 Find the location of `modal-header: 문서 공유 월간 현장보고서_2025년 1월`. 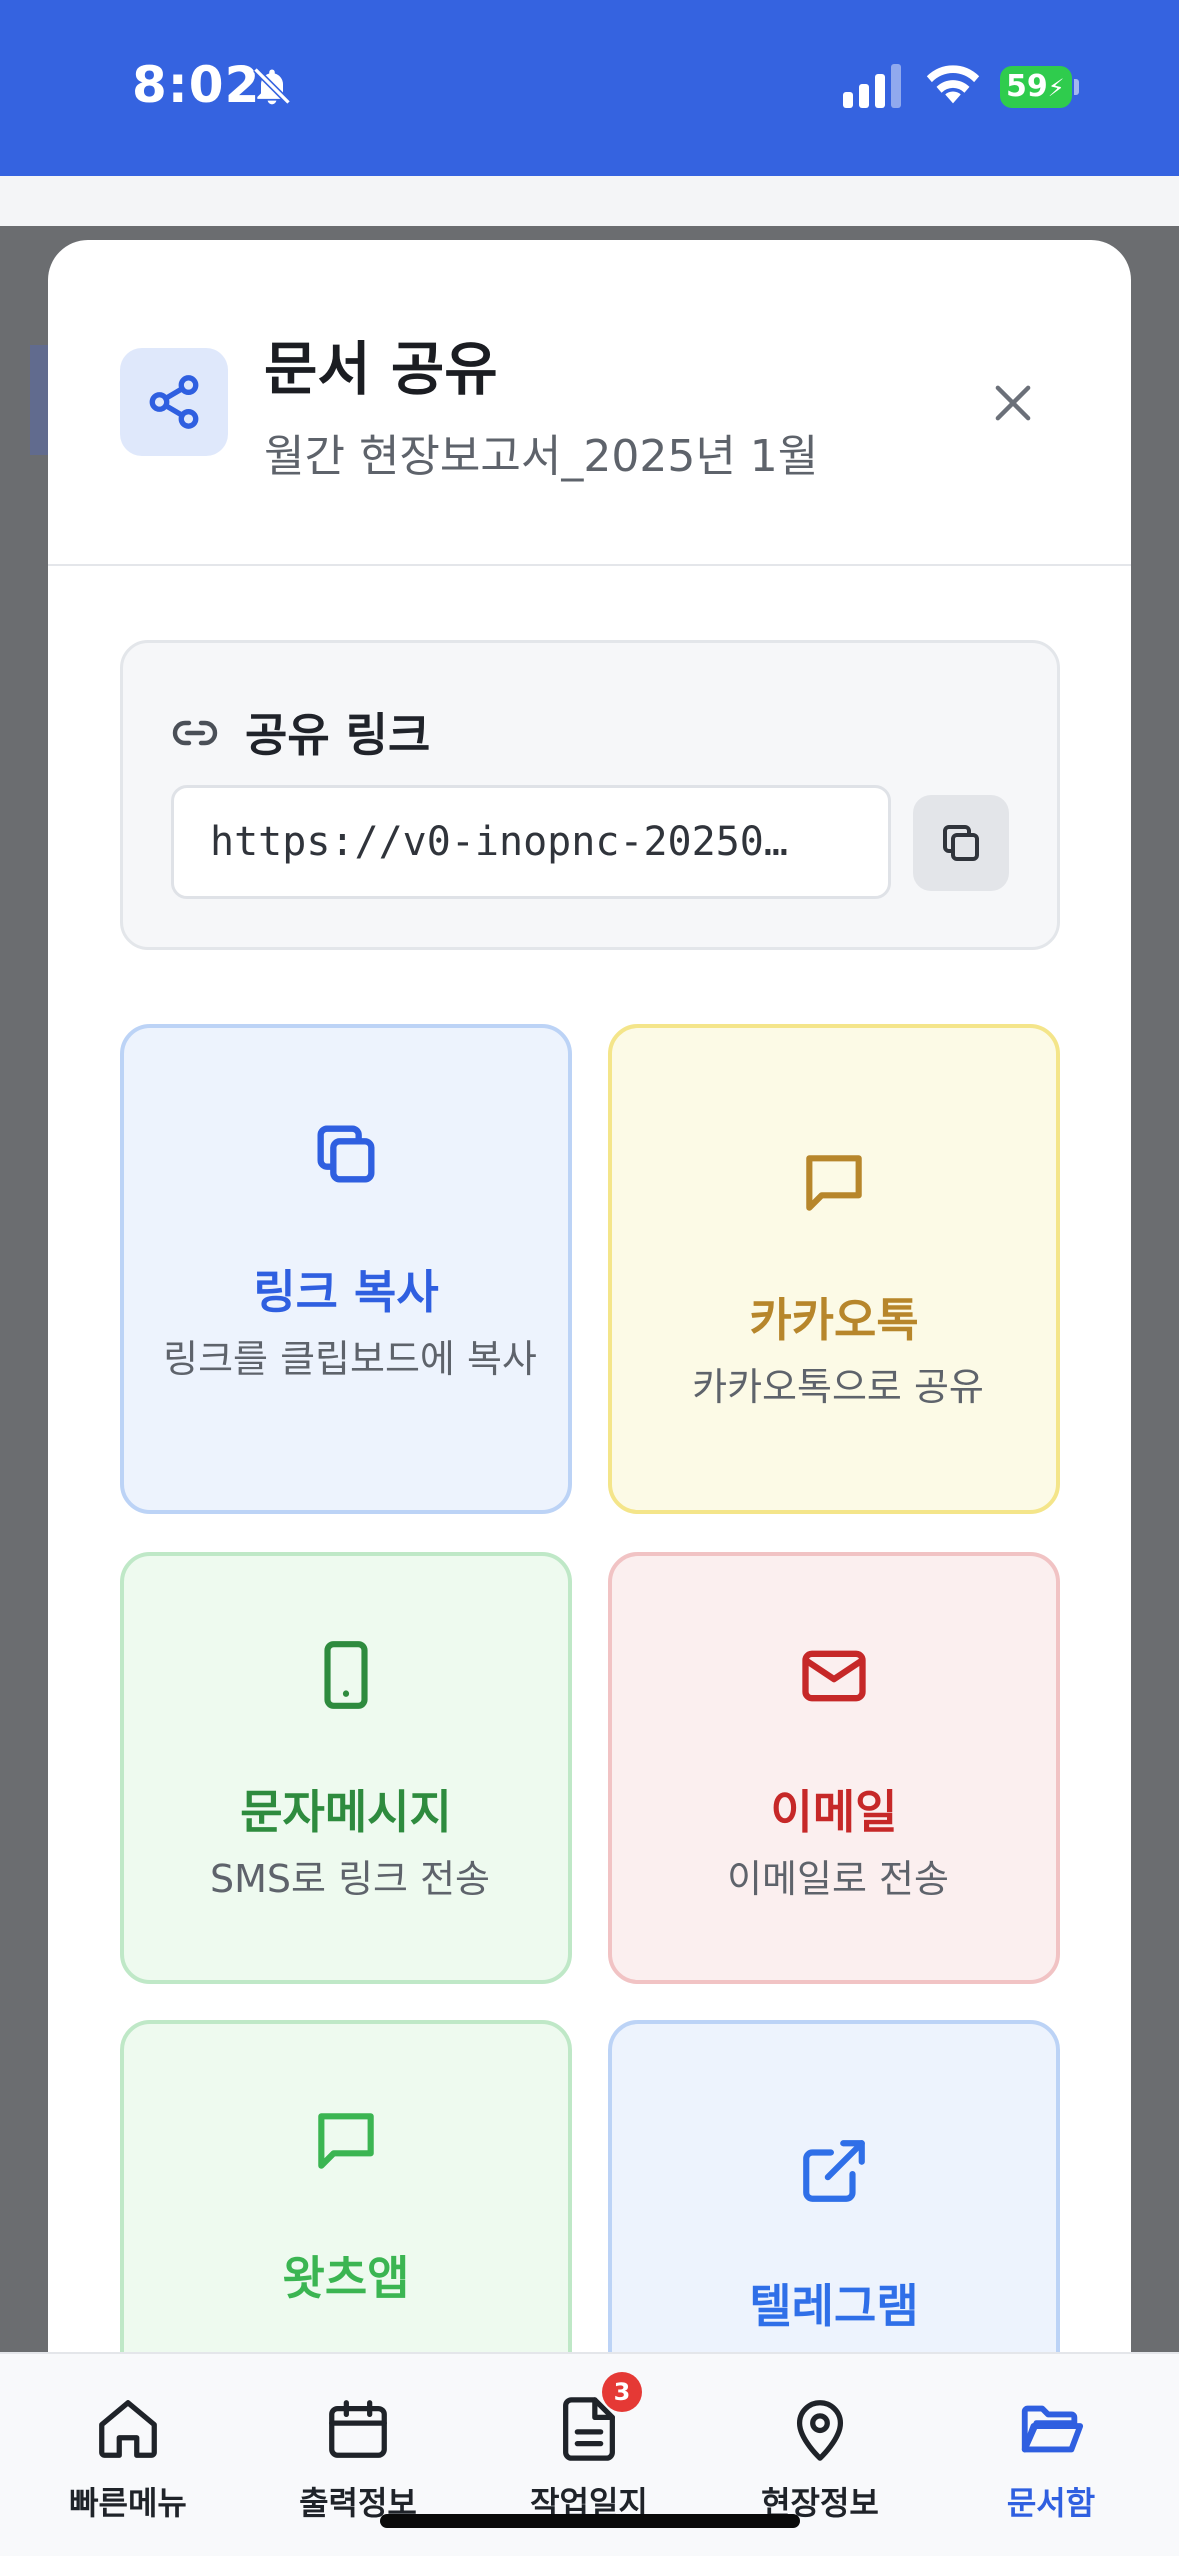

modal-header: 문서 공유 월간 현장보고서_2025년 1월 is located at coordinates (589, 403).